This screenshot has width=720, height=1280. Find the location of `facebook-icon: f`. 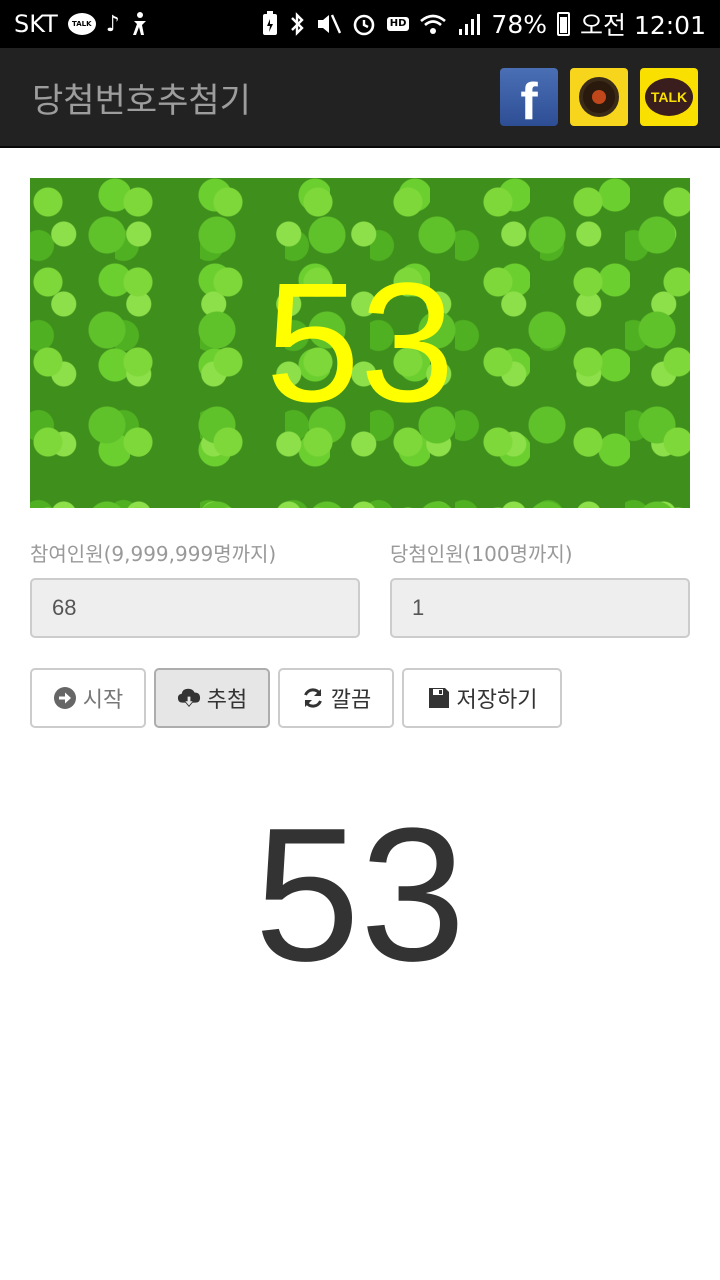

facebook-icon: f is located at coordinates (529, 99).